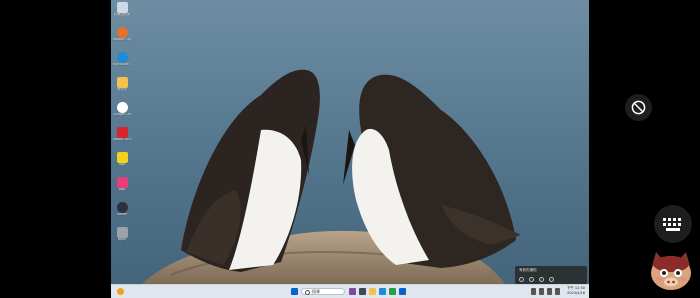 The image size is (700, 298). I want to click on battery-icon, so click(557, 291).